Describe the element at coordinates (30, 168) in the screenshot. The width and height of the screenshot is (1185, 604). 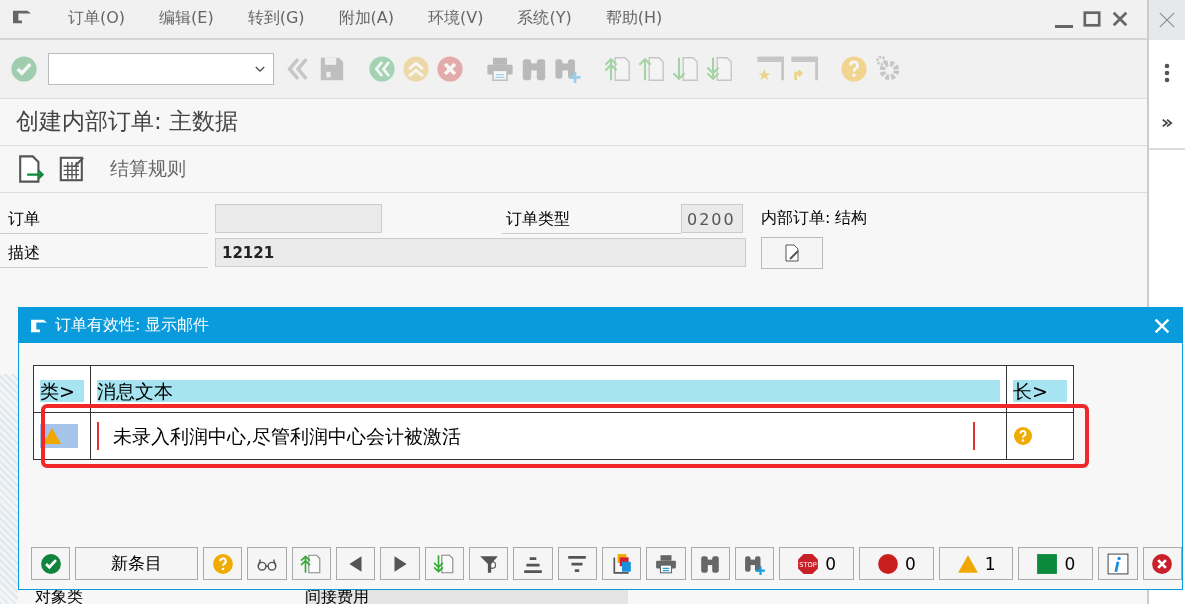
I see `document-arrow-icon` at that location.